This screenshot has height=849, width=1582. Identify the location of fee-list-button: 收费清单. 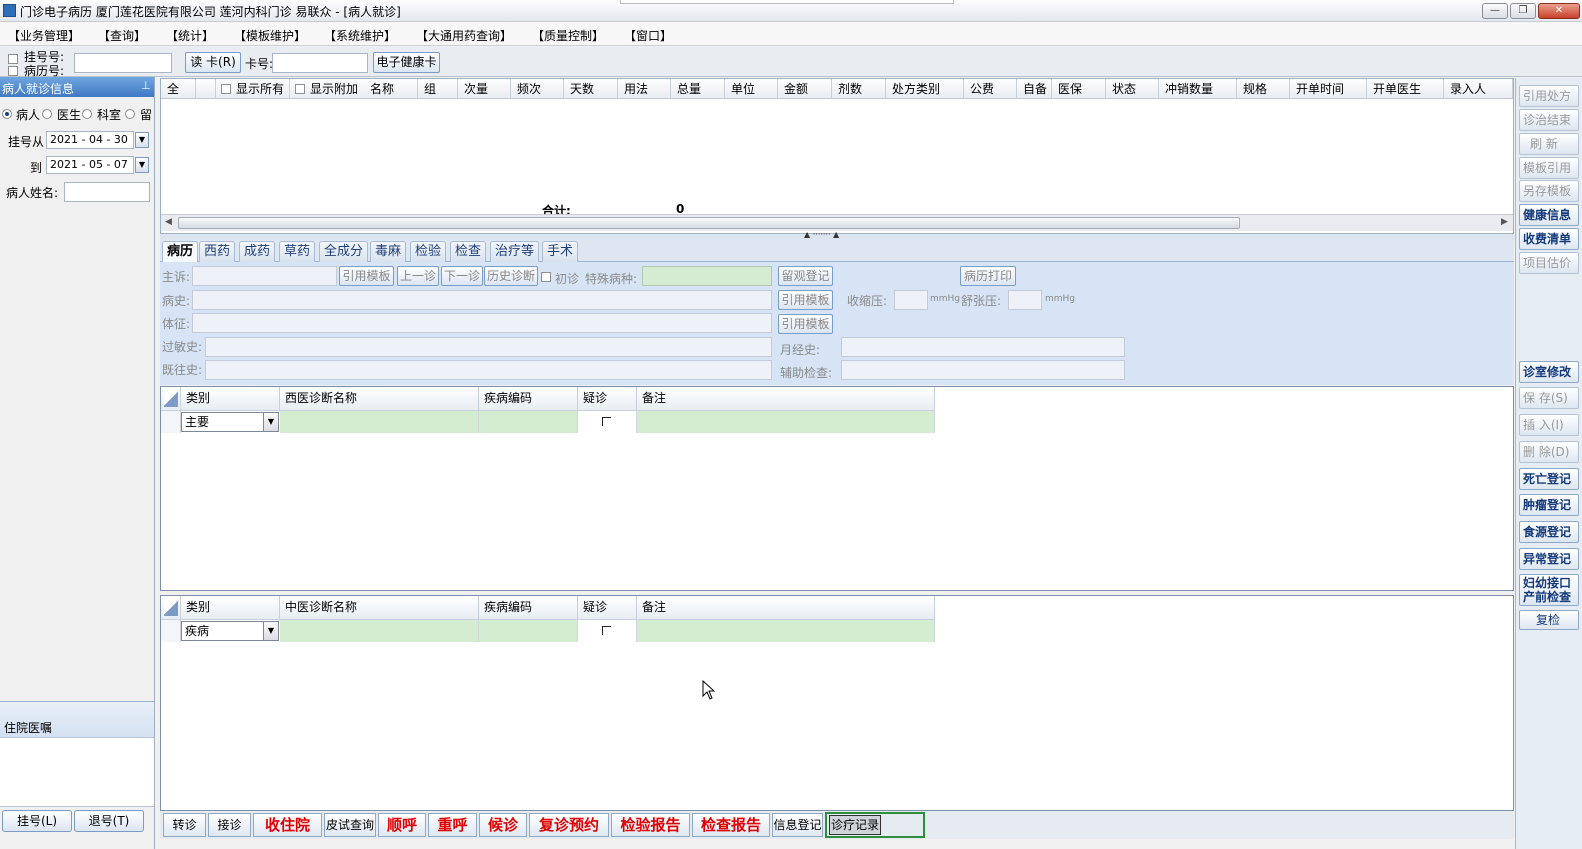
(1549, 239).